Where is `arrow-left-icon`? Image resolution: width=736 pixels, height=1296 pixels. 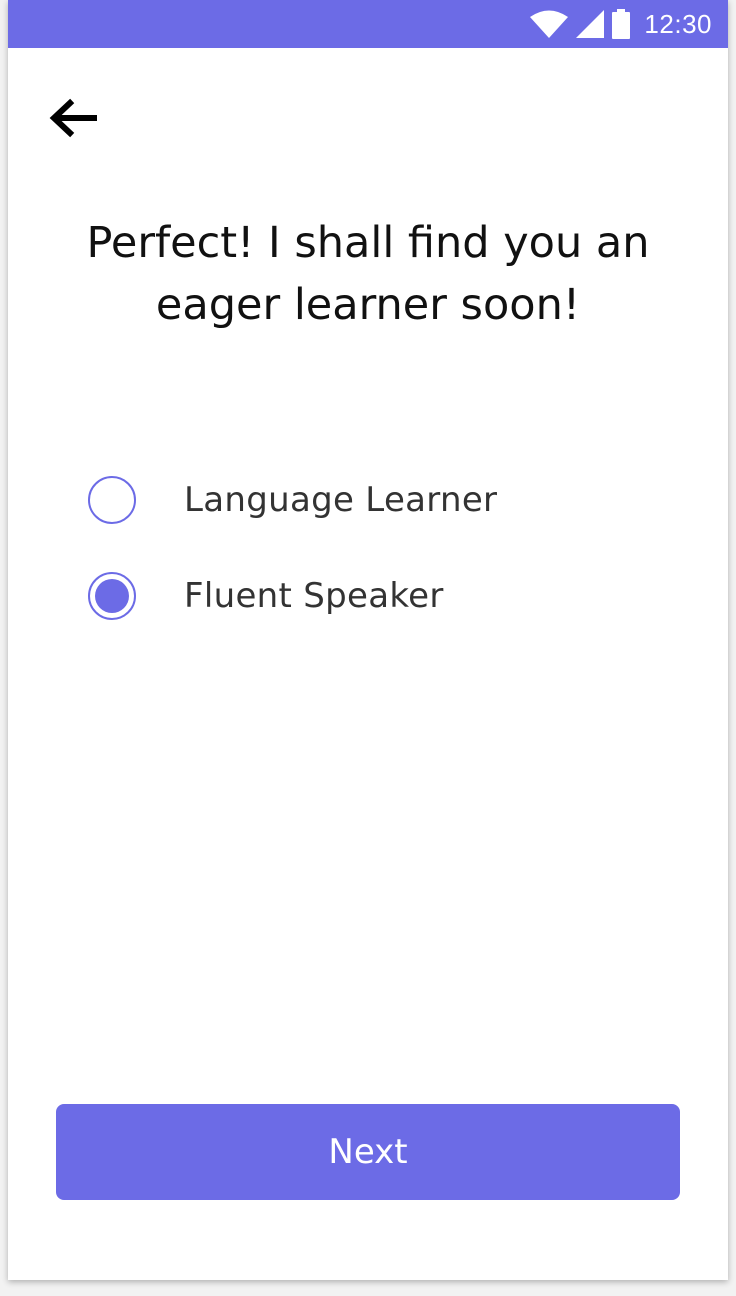
arrow-left-icon is located at coordinates (73, 120).